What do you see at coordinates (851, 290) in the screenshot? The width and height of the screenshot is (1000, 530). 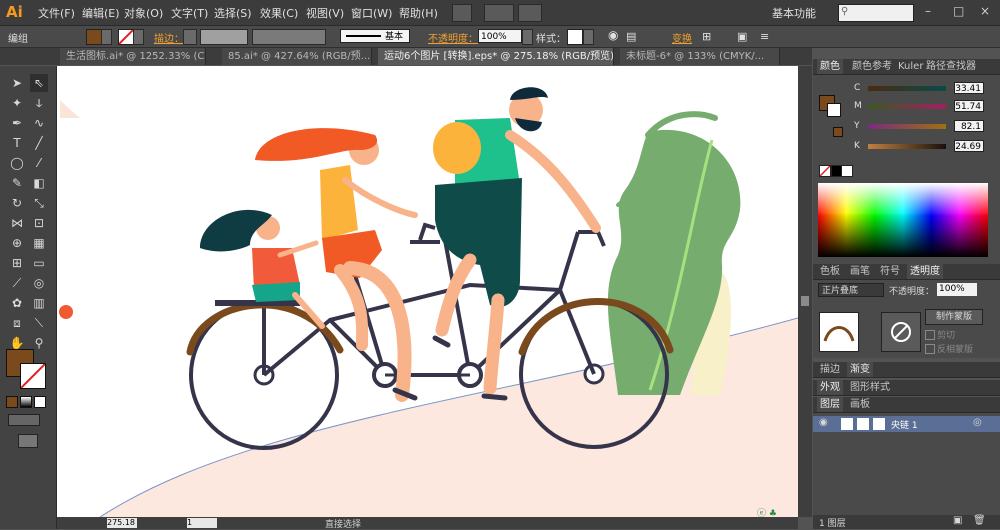 I see `blend-mode-select: 正片叠底` at bounding box center [851, 290].